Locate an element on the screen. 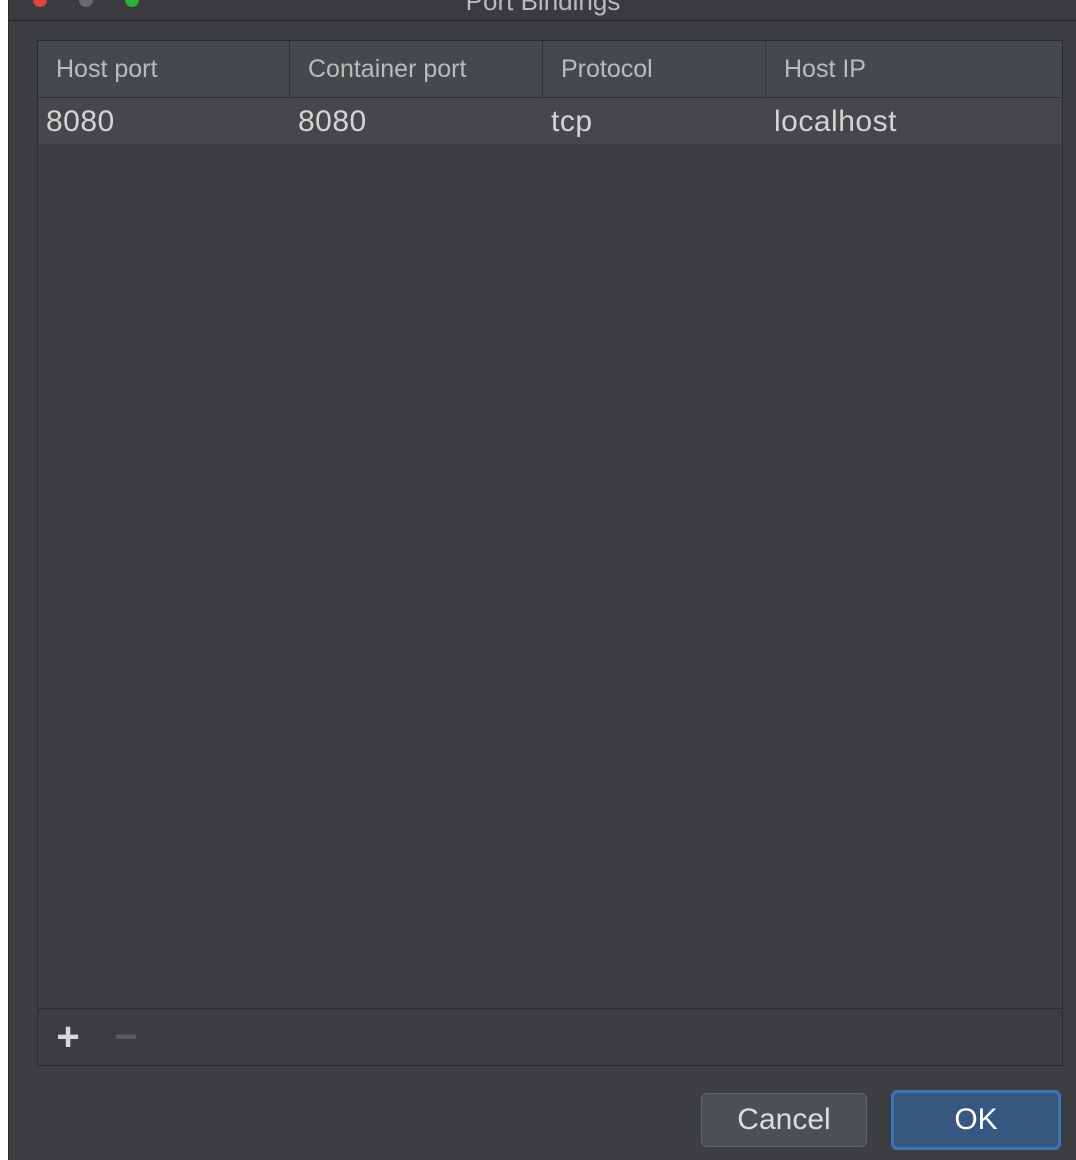  table-toolbar: + − is located at coordinates (550, 1036).